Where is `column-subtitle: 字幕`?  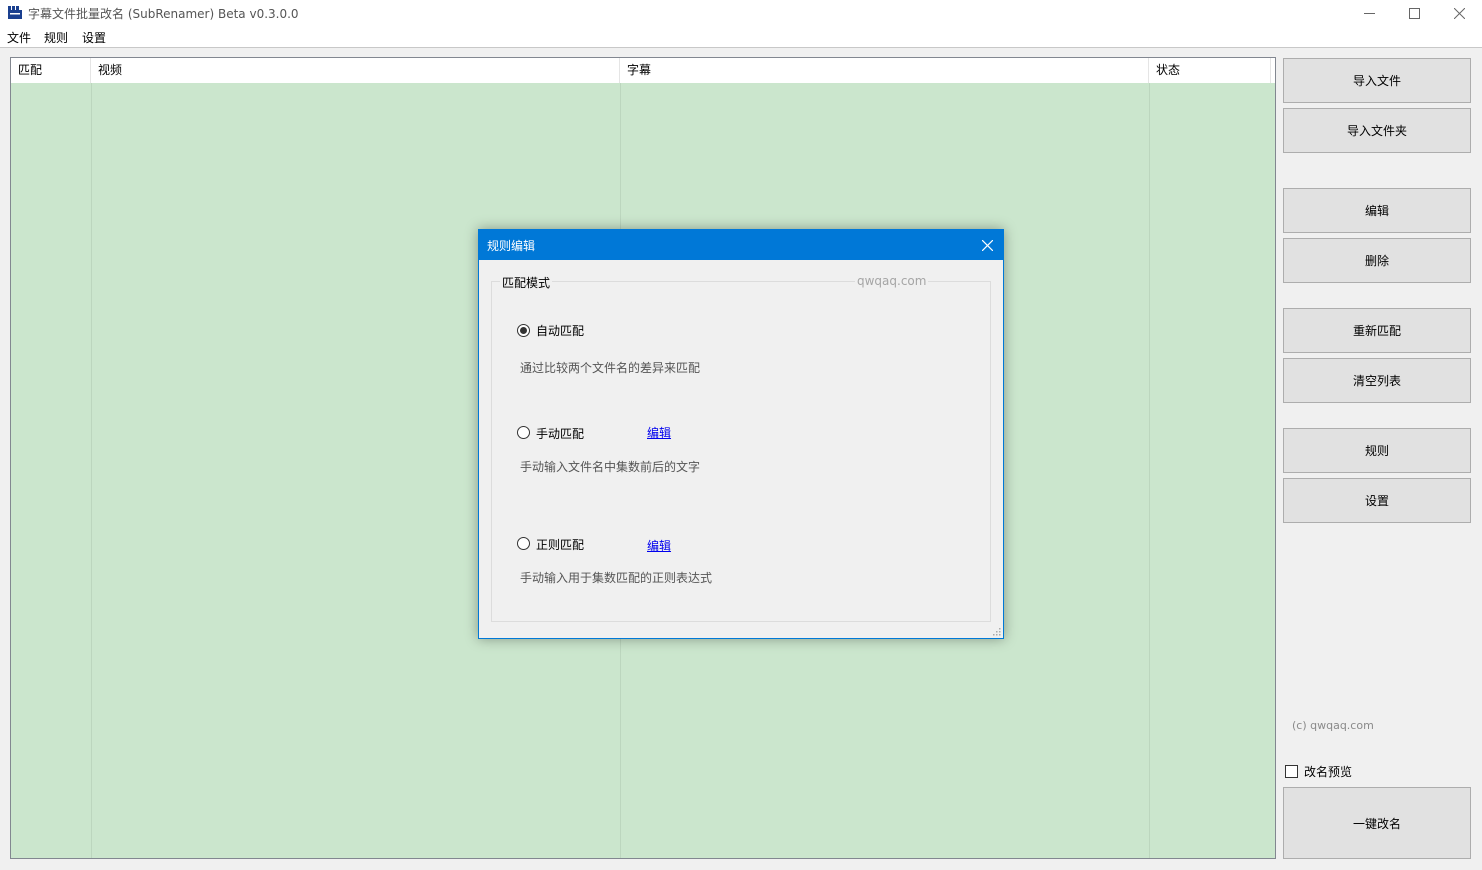 column-subtitle: 字幕 is located at coordinates (884, 70).